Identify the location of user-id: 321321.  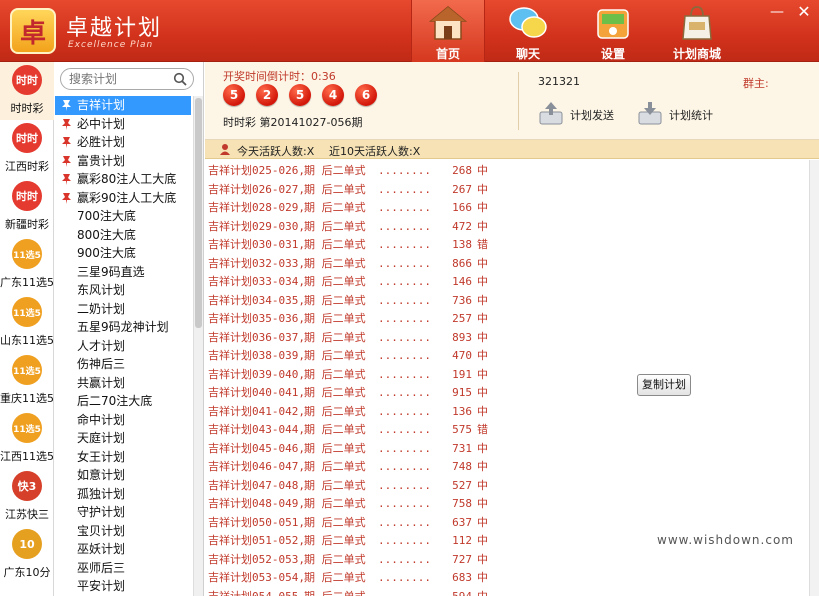
(559, 81).